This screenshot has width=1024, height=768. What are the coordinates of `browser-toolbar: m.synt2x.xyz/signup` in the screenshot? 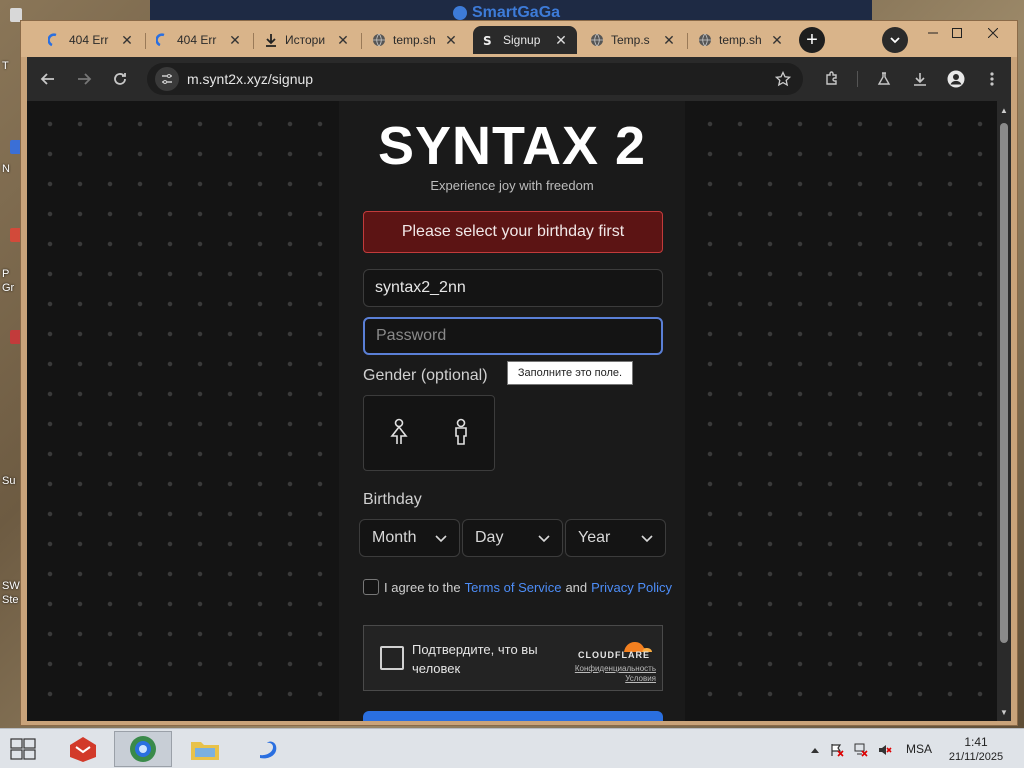 It's located at (519, 79).